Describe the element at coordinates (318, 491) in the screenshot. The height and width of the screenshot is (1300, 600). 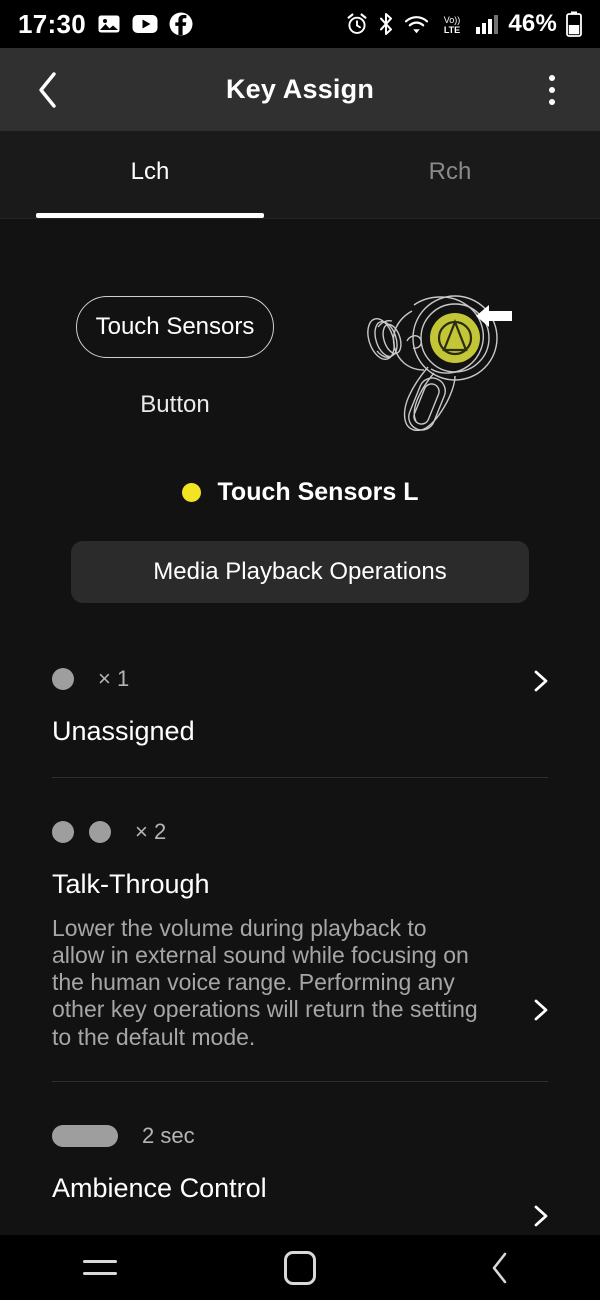
I see `current-sensor-label: Touch Sensors L` at that location.